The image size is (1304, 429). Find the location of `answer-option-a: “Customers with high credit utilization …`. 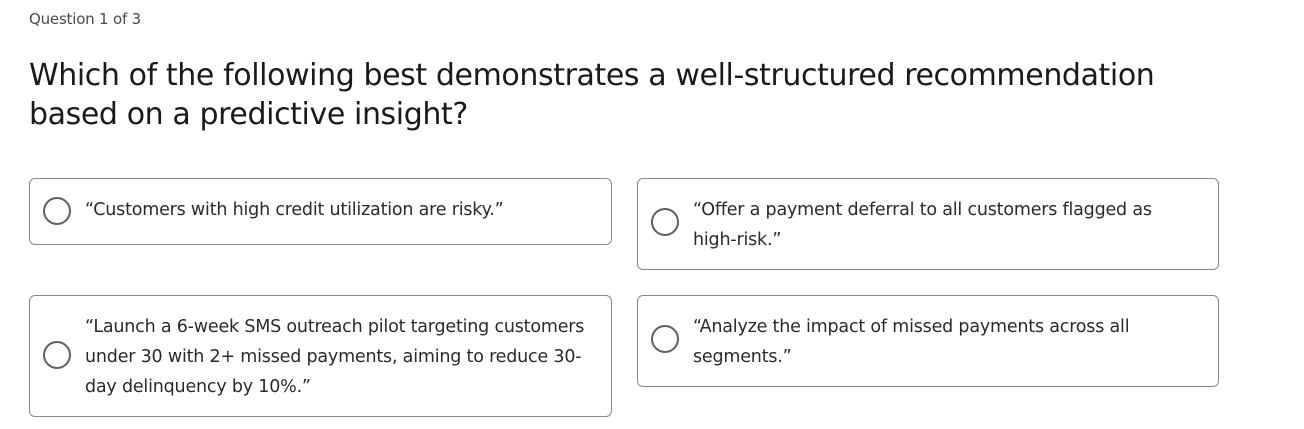

answer-option-a: “Customers with high credit utilization … is located at coordinates (320, 211).